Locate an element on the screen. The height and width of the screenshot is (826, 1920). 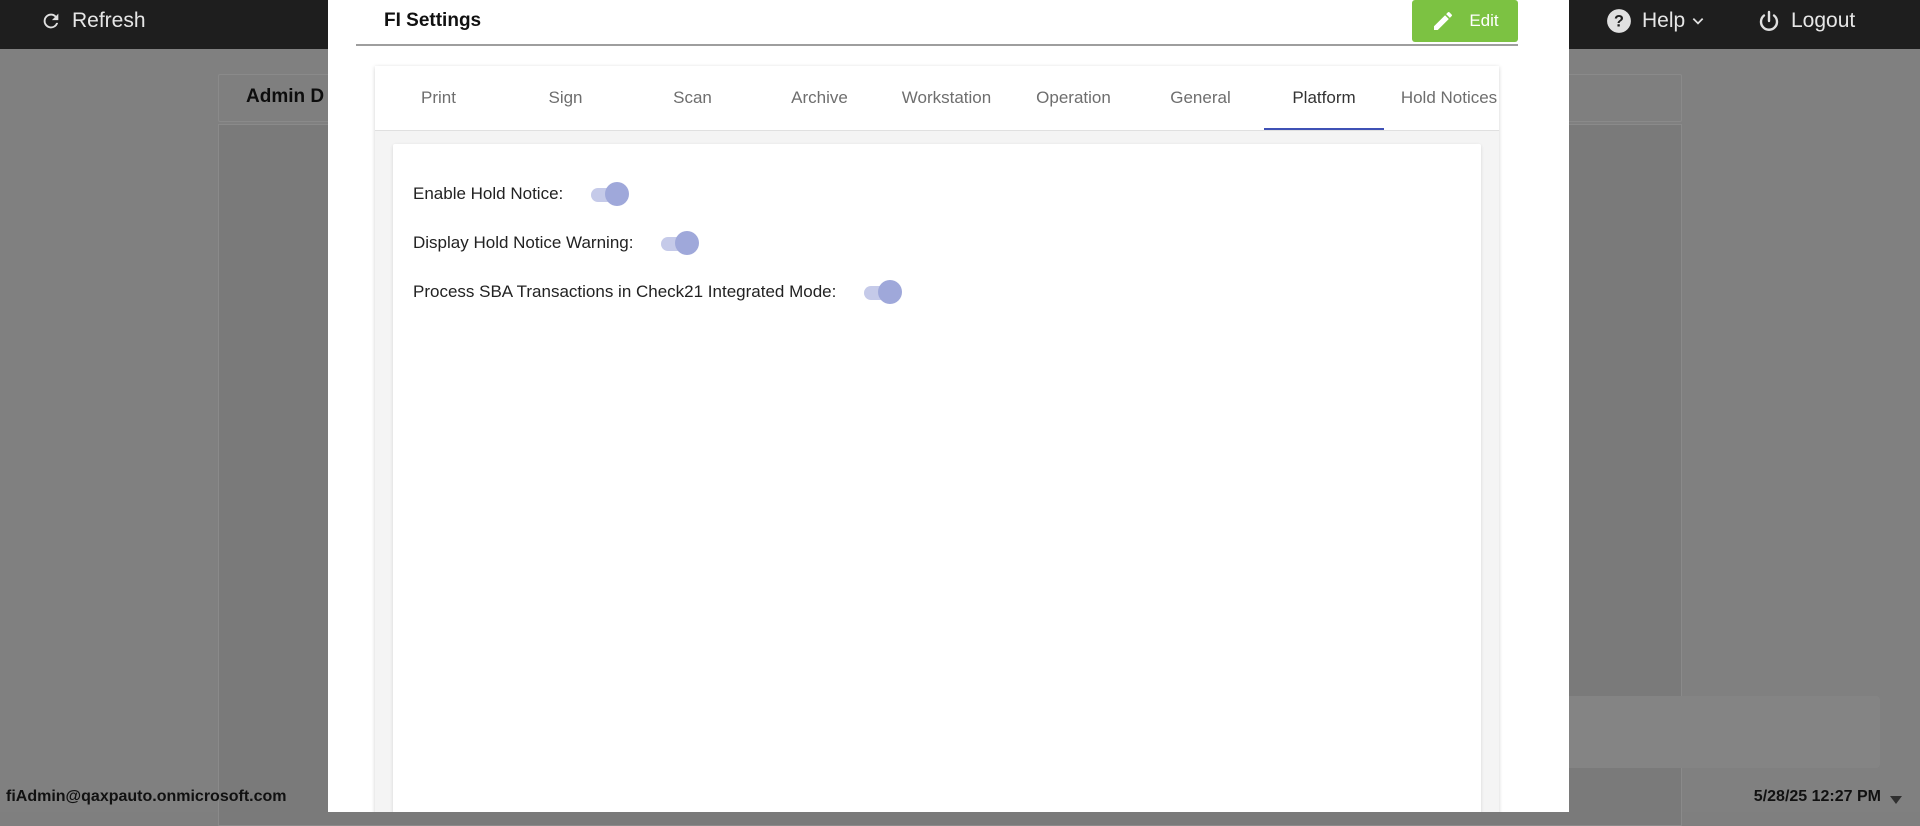
enable-hold-notice-toggle is located at coordinates (608, 194).